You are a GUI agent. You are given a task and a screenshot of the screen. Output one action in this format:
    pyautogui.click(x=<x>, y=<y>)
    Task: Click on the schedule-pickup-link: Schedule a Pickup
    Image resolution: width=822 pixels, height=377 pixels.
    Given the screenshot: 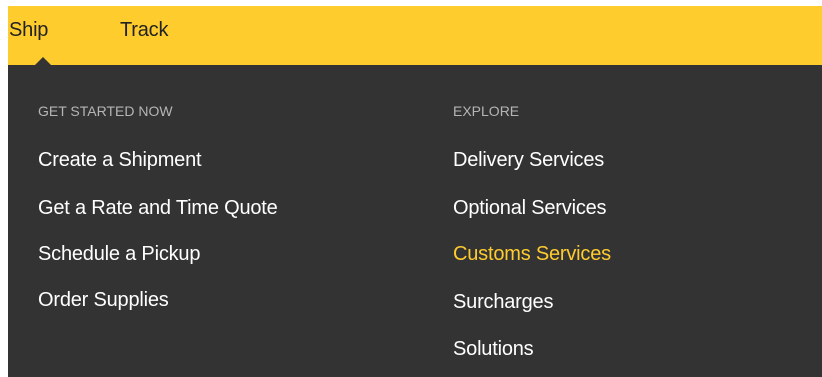 What is the action you would take?
    pyautogui.click(x=119, y=254)
    